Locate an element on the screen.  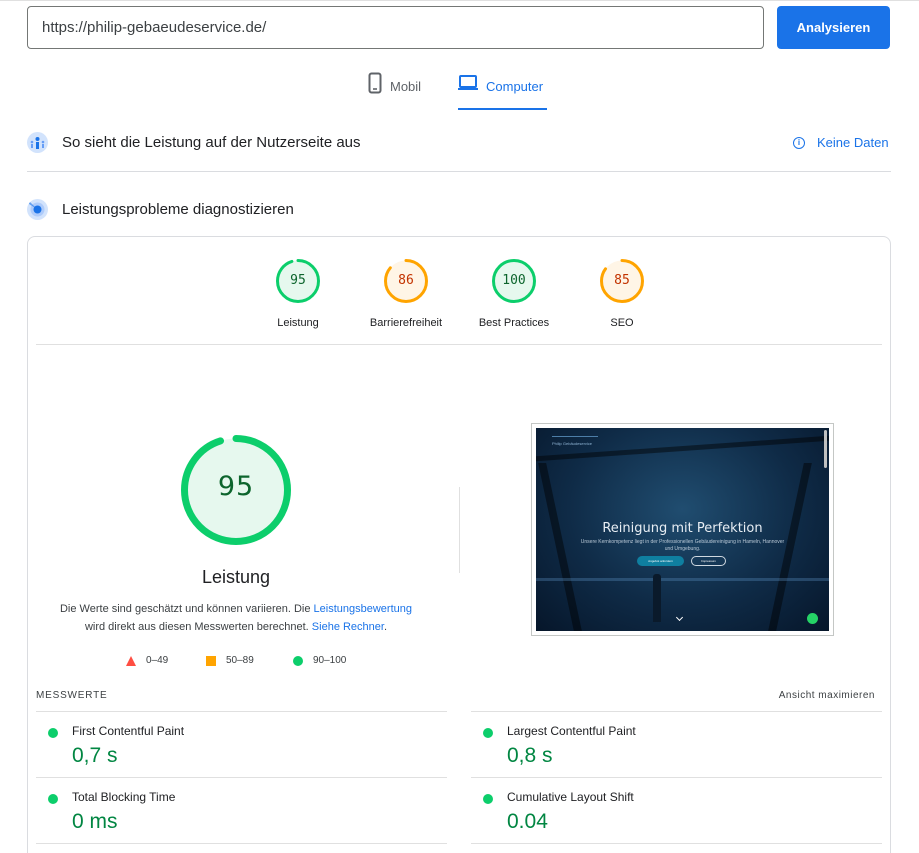
expand-view-toggle: Ansicht maximieren is located at coordinates (827, 695).